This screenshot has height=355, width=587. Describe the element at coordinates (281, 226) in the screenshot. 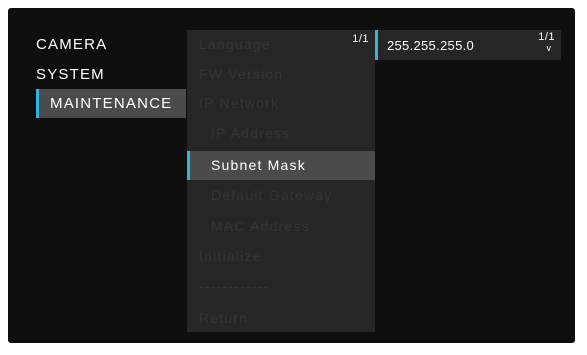

I see `sub-menu-item-mac-address: MAC Address` at that location.